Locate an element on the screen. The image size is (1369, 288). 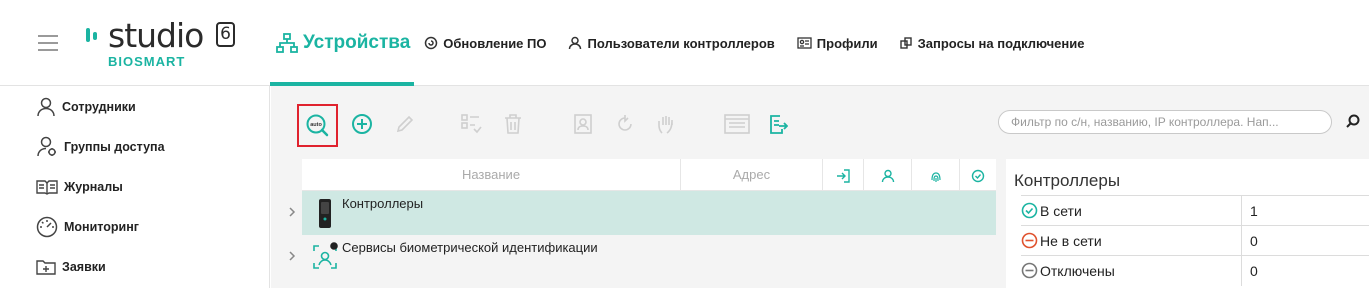
logo-subtitle: BIOSMART is located at coordinates (147, 61).